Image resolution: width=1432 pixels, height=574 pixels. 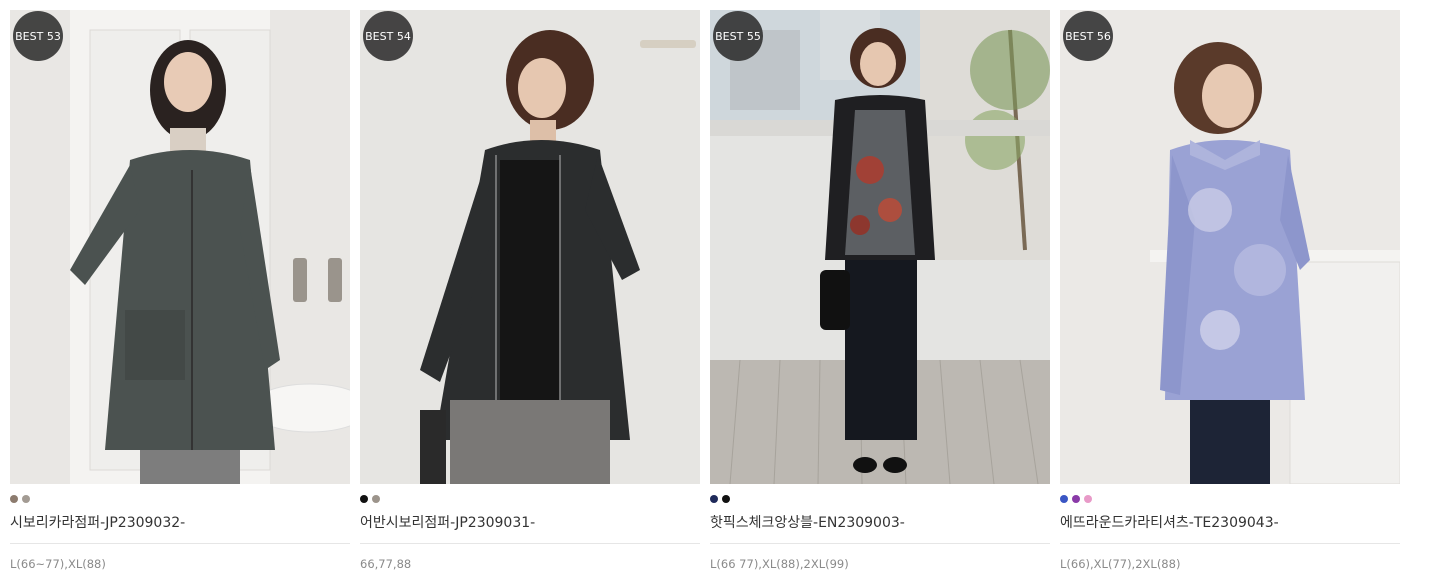 What do you see at coordinates (58, 564) in the screenshot?
I see `product-sizes: L(66~77),XL(88)` at bounding box center [58, 564].